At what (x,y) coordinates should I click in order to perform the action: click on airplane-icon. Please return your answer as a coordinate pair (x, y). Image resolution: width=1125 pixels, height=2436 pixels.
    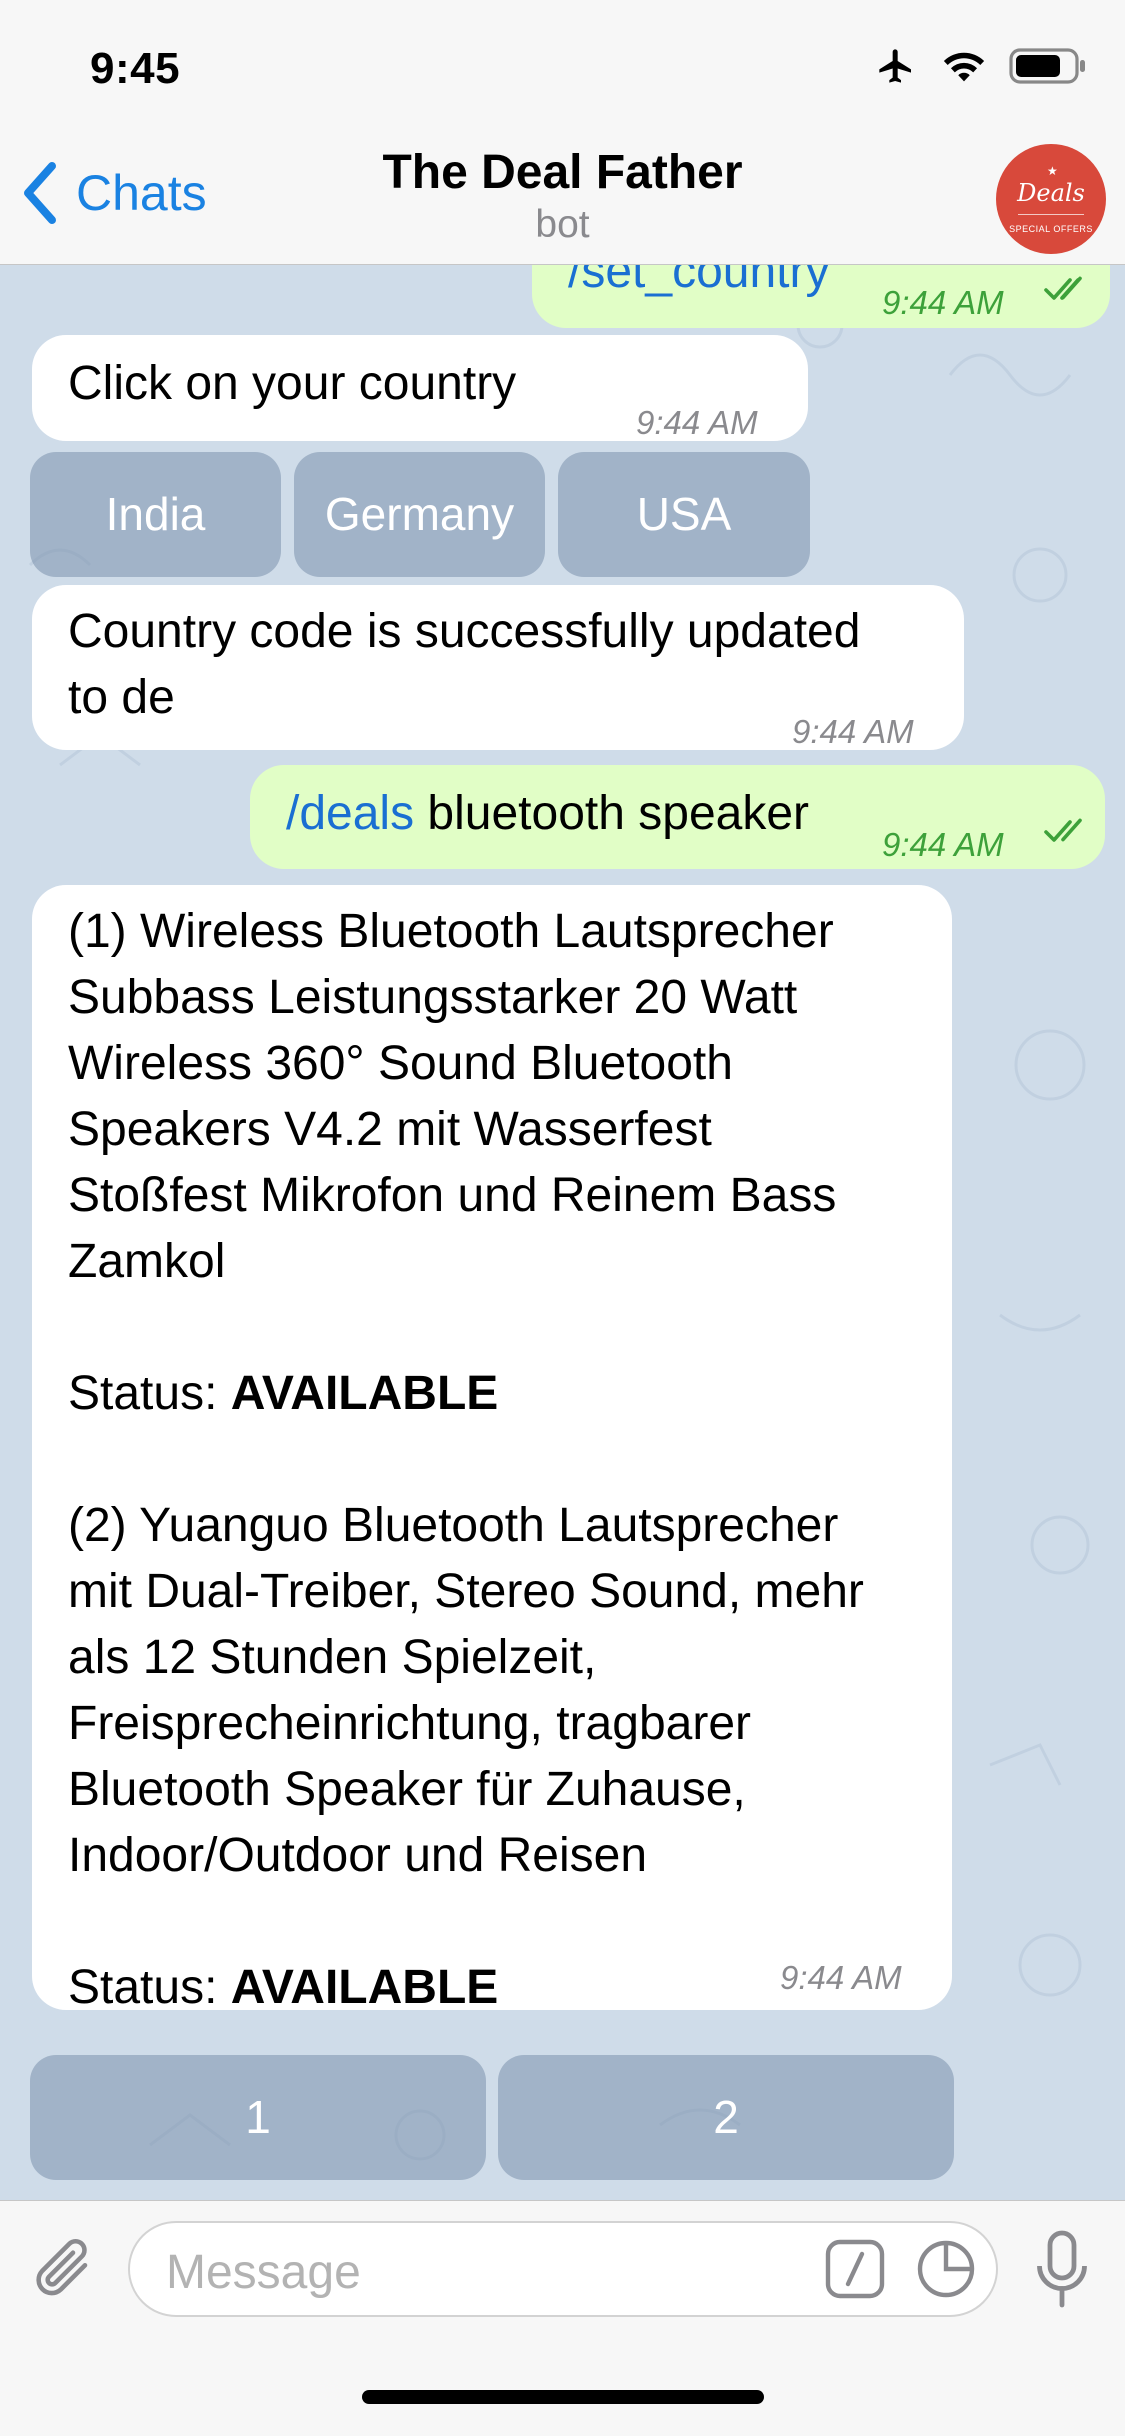
    Looking at the image, I should click on (895, 66).